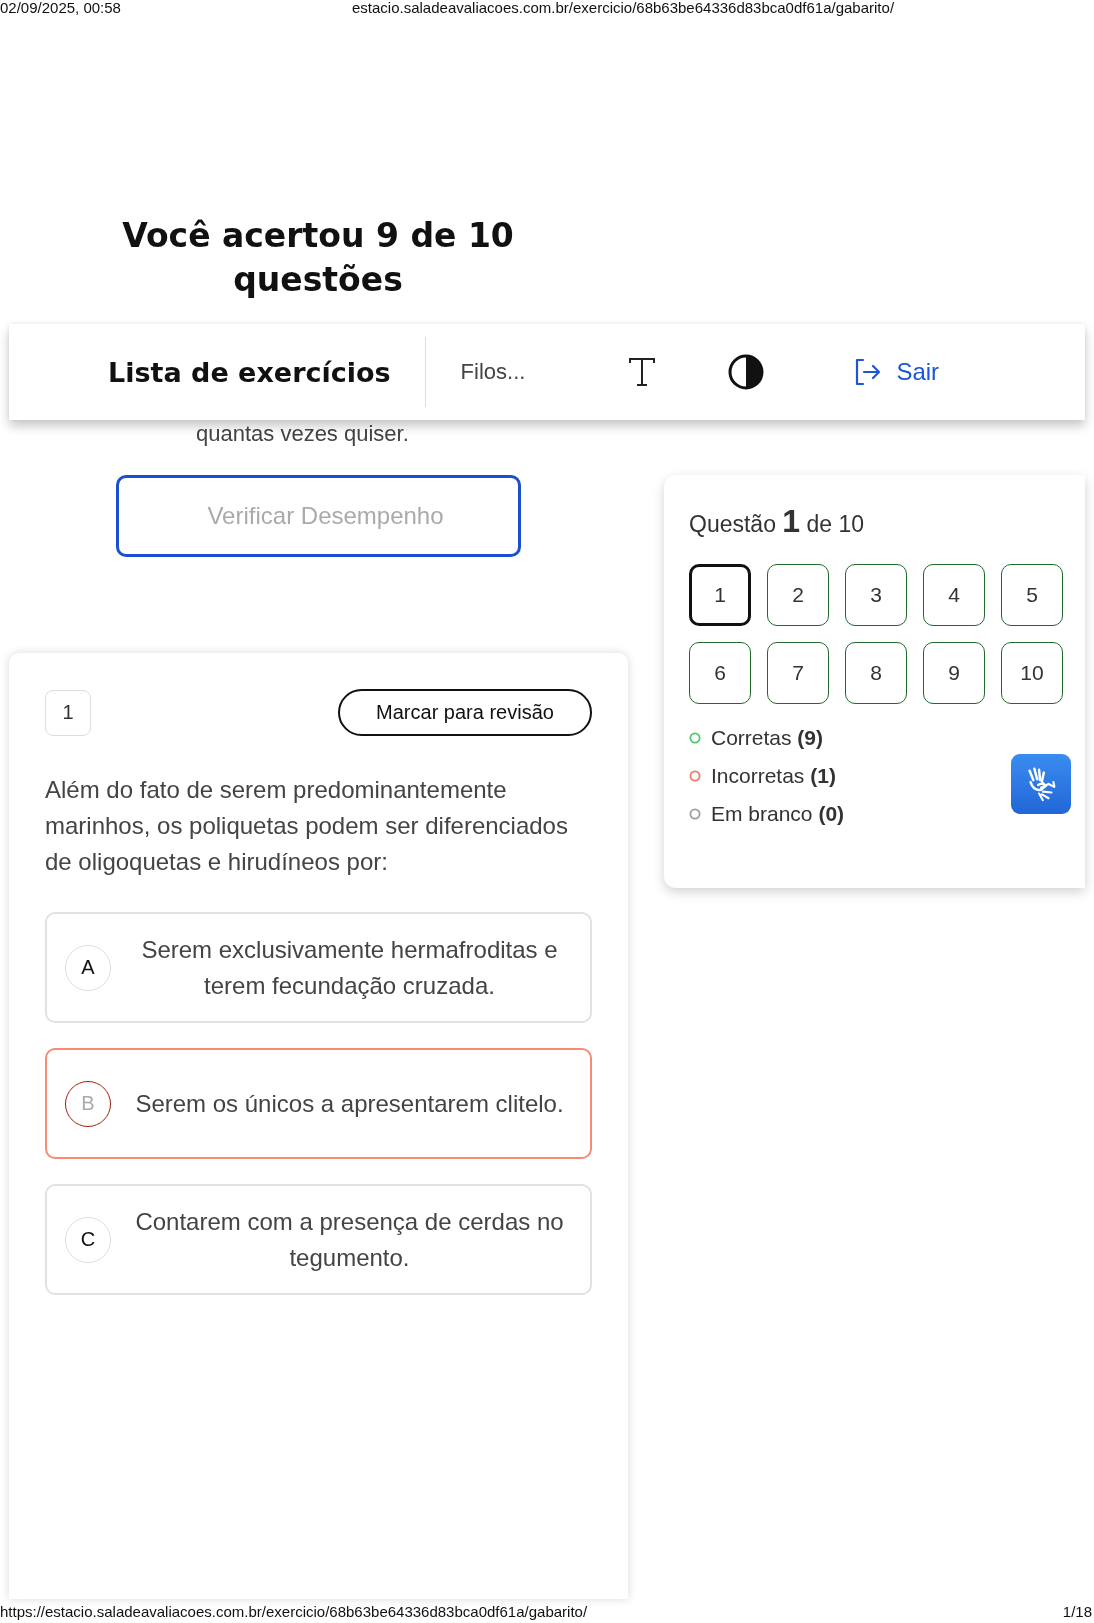  Describe the element at coordinates (302, 434) in the screenshot. I see `instruction-text: quantas vezes quiser.` at that location.